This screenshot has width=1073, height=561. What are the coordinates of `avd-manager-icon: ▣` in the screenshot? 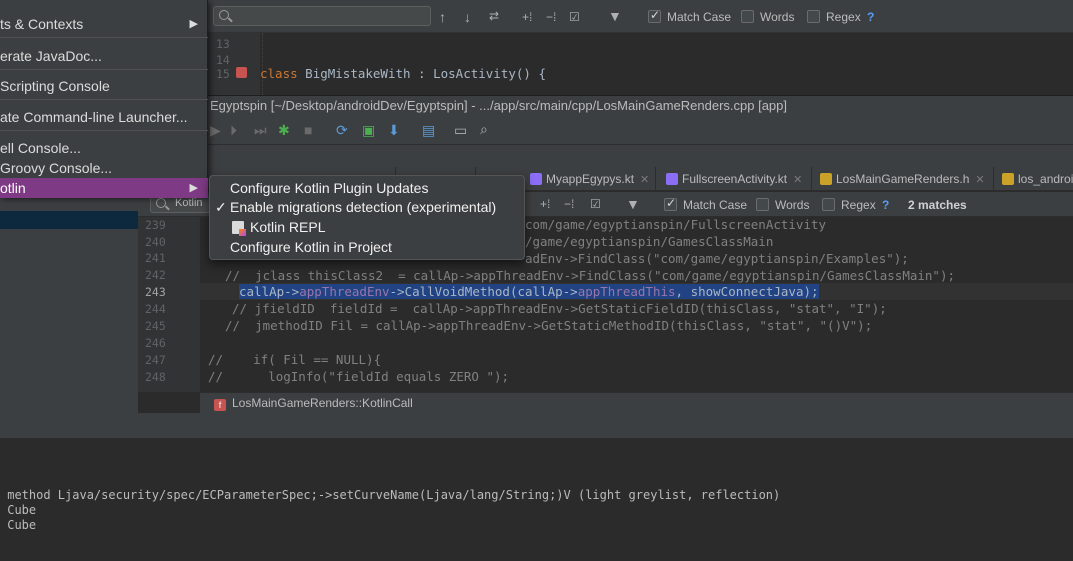 It's located at (368, 130).